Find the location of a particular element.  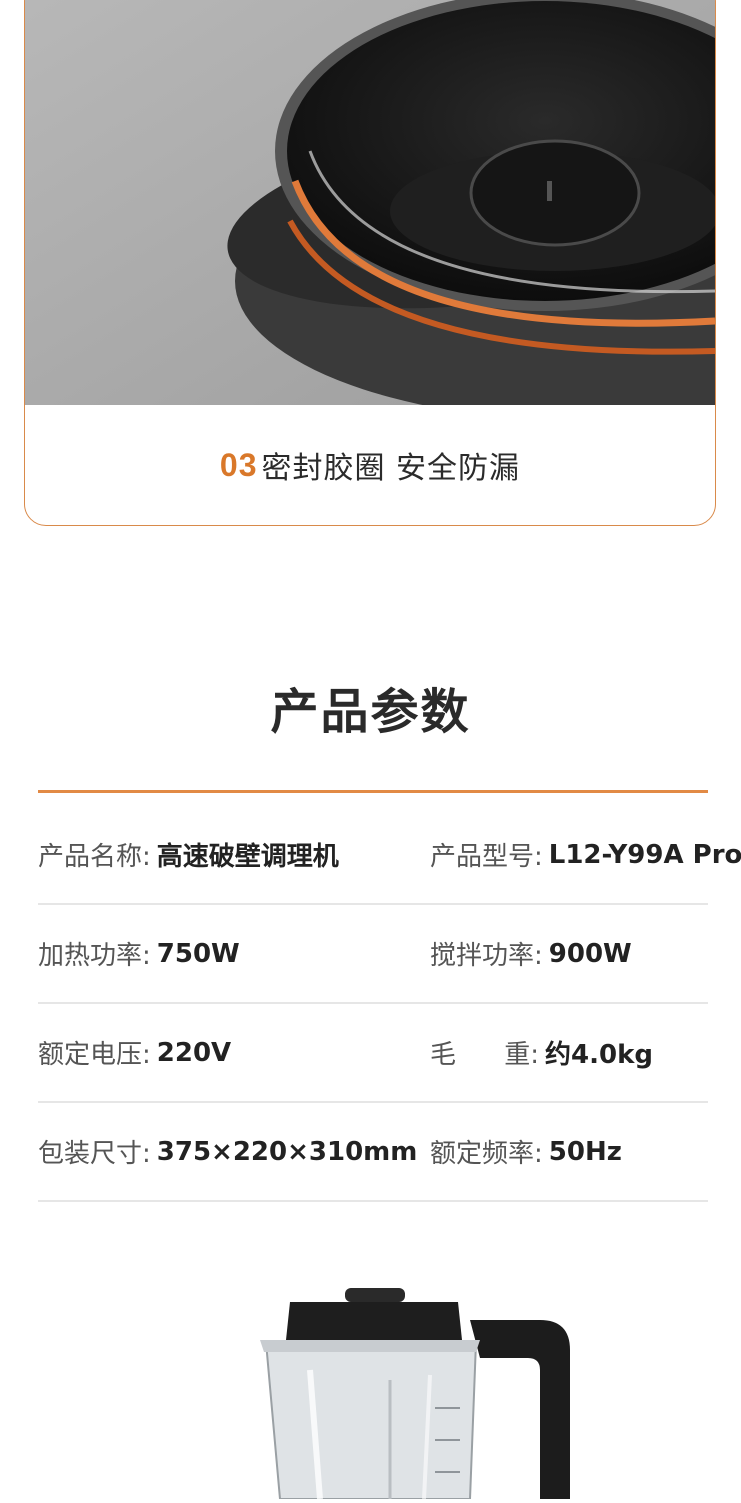

spec-cell: 搅拌功率: 900W is located at coordinates (531, 953).